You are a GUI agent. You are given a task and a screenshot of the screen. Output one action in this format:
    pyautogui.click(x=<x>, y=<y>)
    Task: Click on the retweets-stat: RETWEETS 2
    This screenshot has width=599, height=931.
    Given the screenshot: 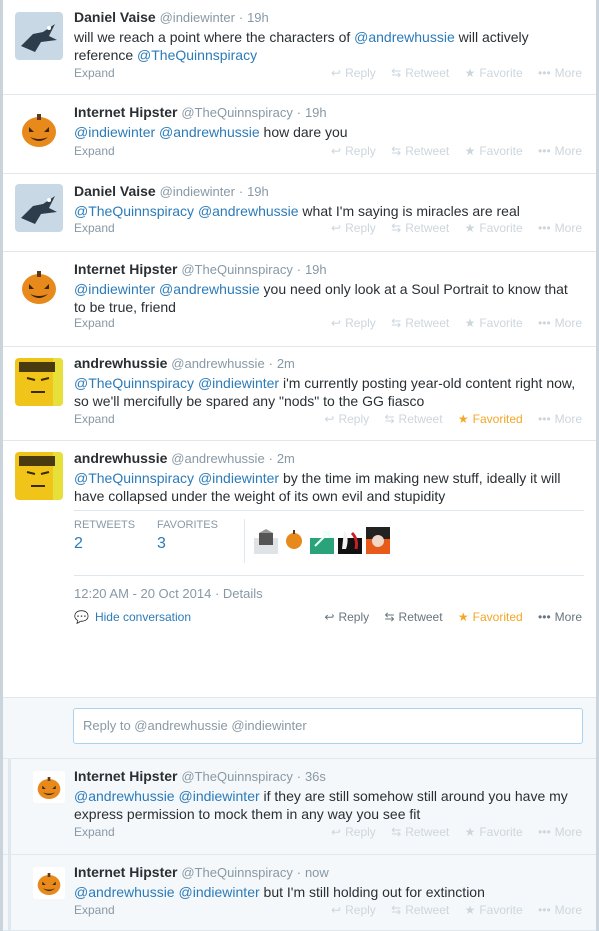 What is the action you would take?
    pyautogui.click(x=104, y=536)
    